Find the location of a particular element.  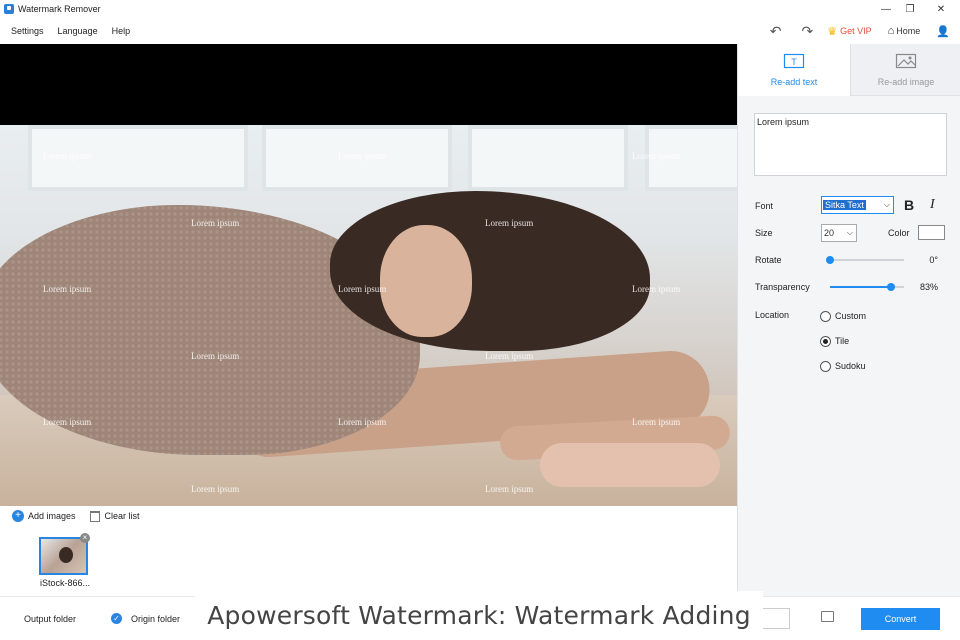

rotate-slider-handle is located at coordinates (830, 260).